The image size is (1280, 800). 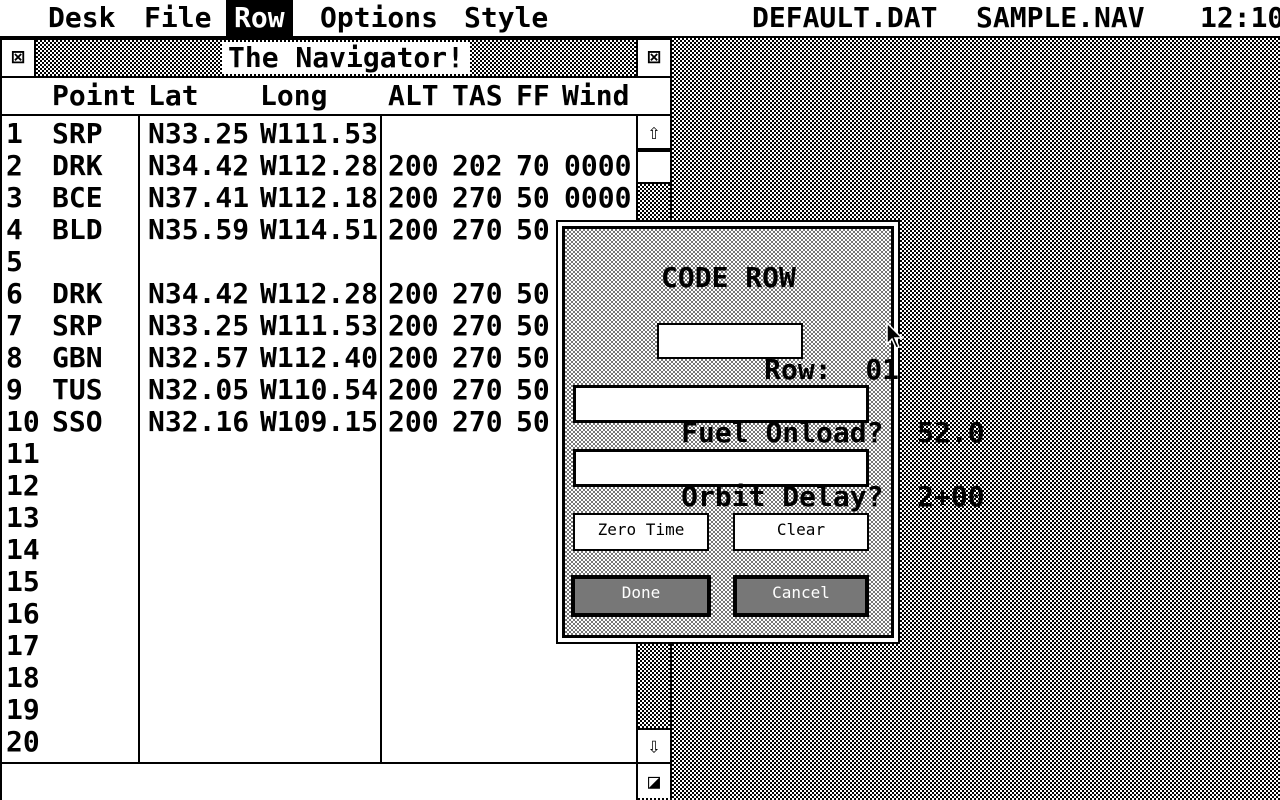 I want to click on cell-row-number: 18, so click(x=23, y=677).